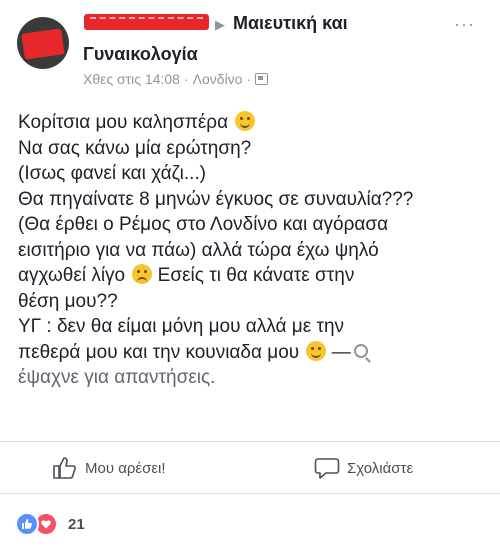 This screenshot has width=500, height=553. Describe the element at coordinates (253, 353) in the screenshot. I see `post-line: πεθερά μου και την κουνιαδα μου —` at that location.